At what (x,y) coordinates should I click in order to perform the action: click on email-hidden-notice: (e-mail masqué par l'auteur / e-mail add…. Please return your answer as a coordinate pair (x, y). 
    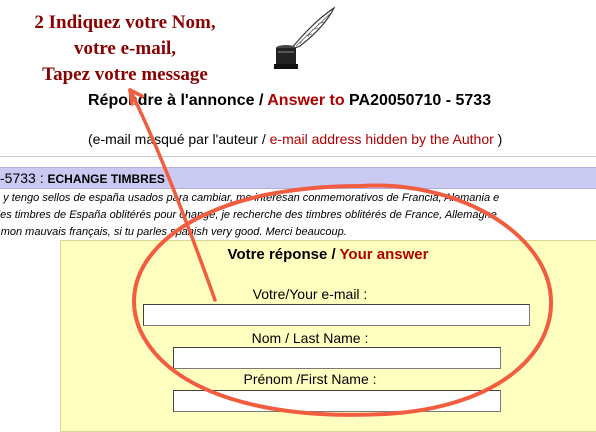
    Looking at the image, I should click on (295, 139).